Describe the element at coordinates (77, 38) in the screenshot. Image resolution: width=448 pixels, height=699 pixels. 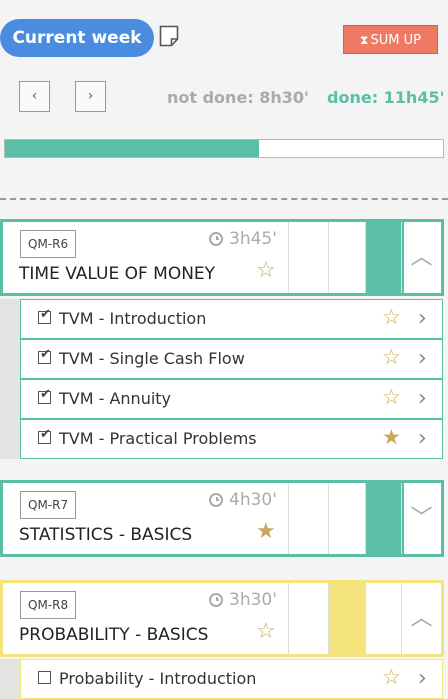
I see `current-week-button: Current week` at that location.